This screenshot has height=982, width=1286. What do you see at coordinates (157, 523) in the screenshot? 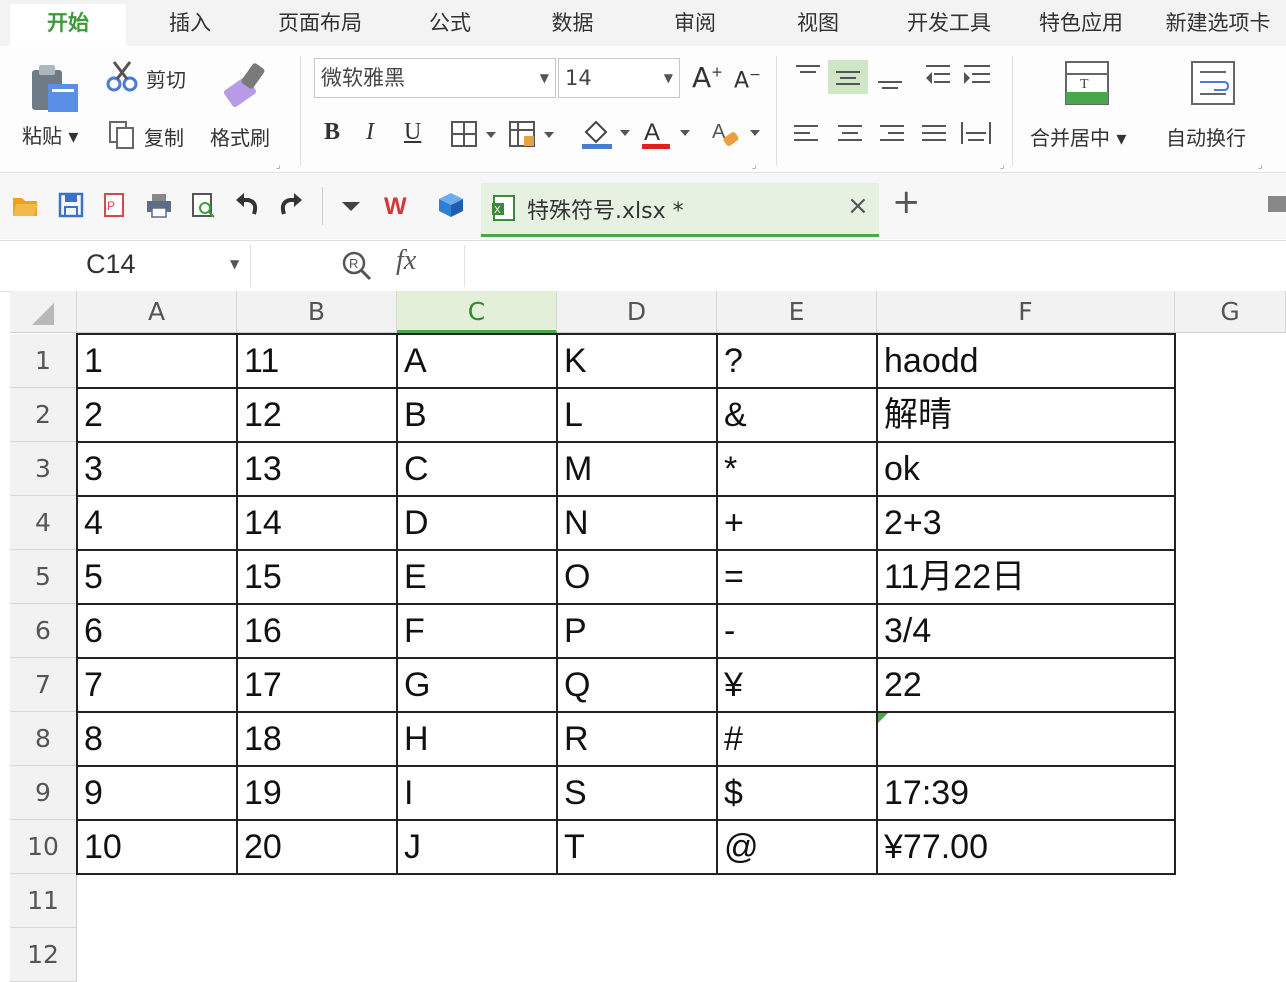
I see `cell-a4: 4` at bounding box center [157, 523].